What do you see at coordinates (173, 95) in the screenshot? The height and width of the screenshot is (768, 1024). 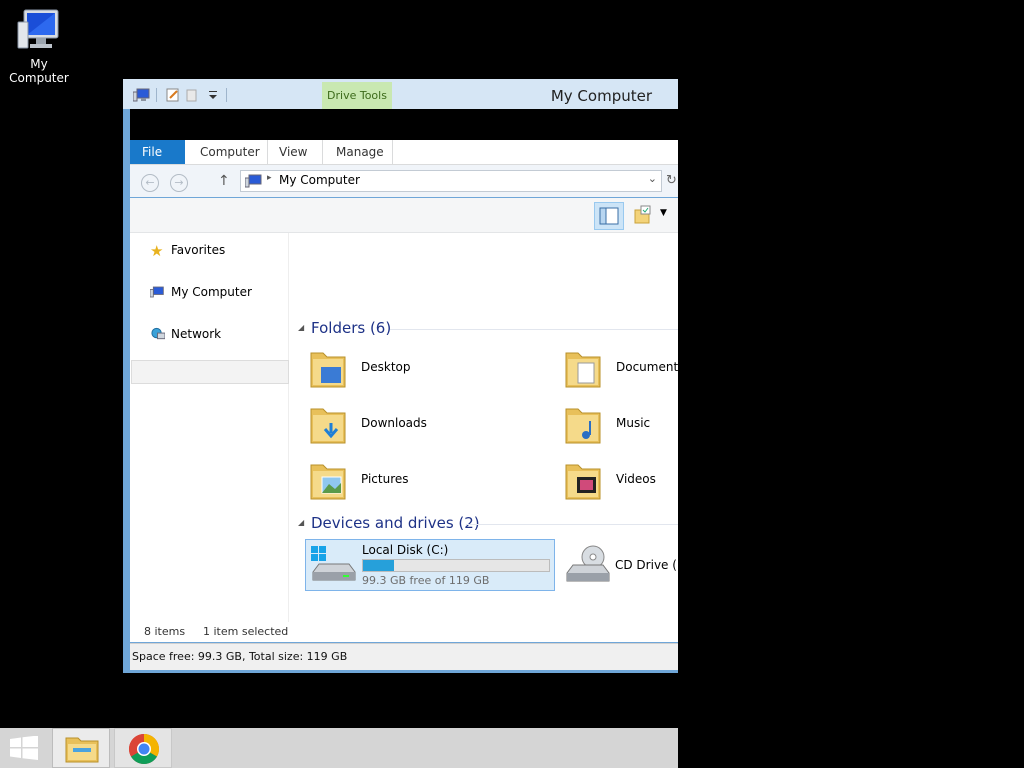 I see `properties-icon` at bounding box center [173, 95].